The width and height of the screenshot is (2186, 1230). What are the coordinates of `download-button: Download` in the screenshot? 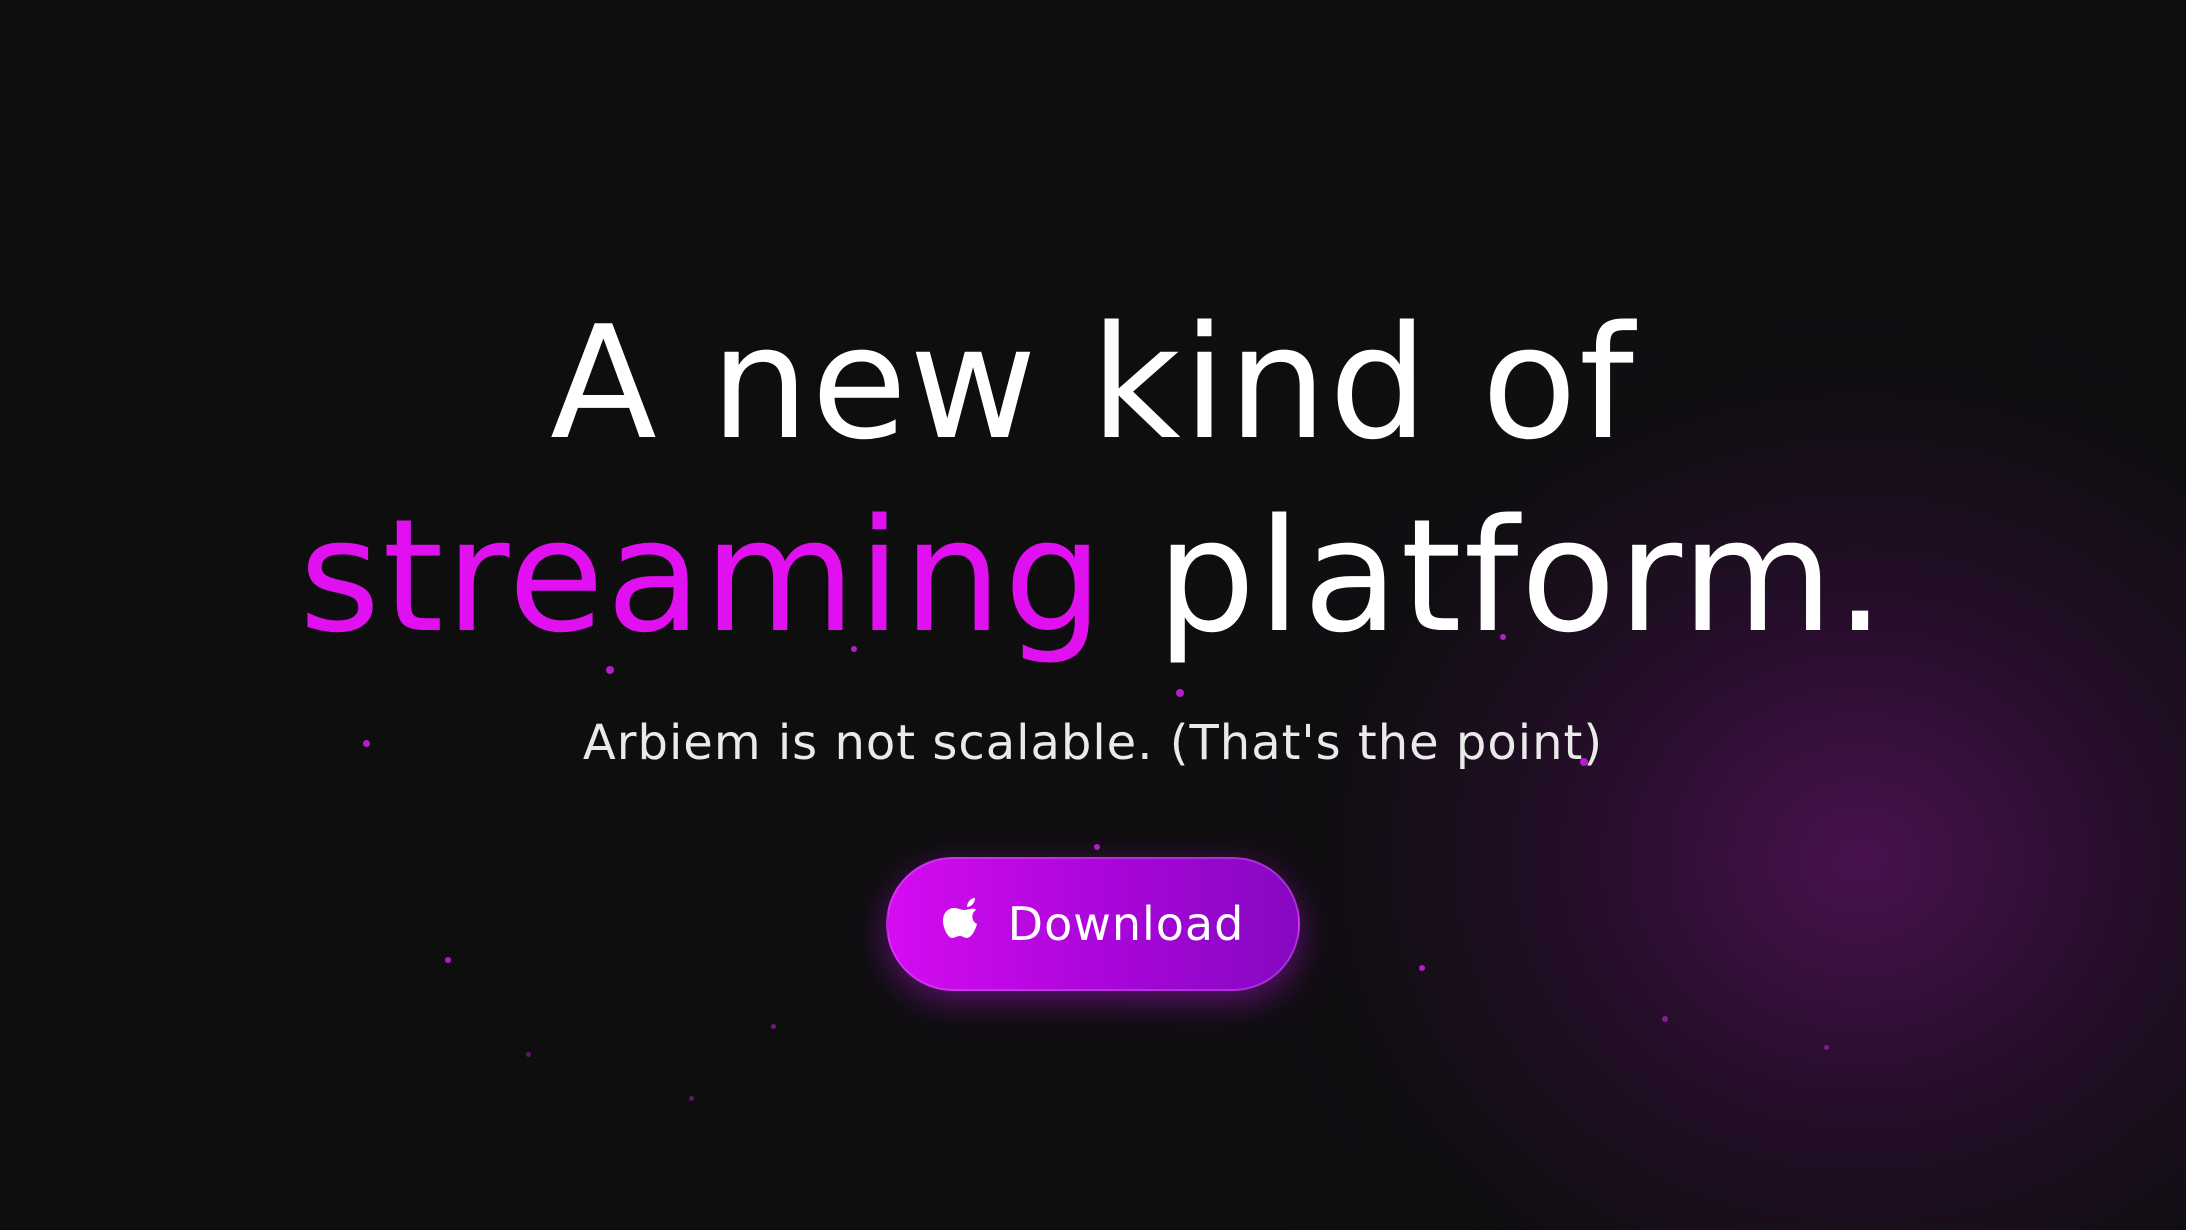 It's located at (1093, 924).